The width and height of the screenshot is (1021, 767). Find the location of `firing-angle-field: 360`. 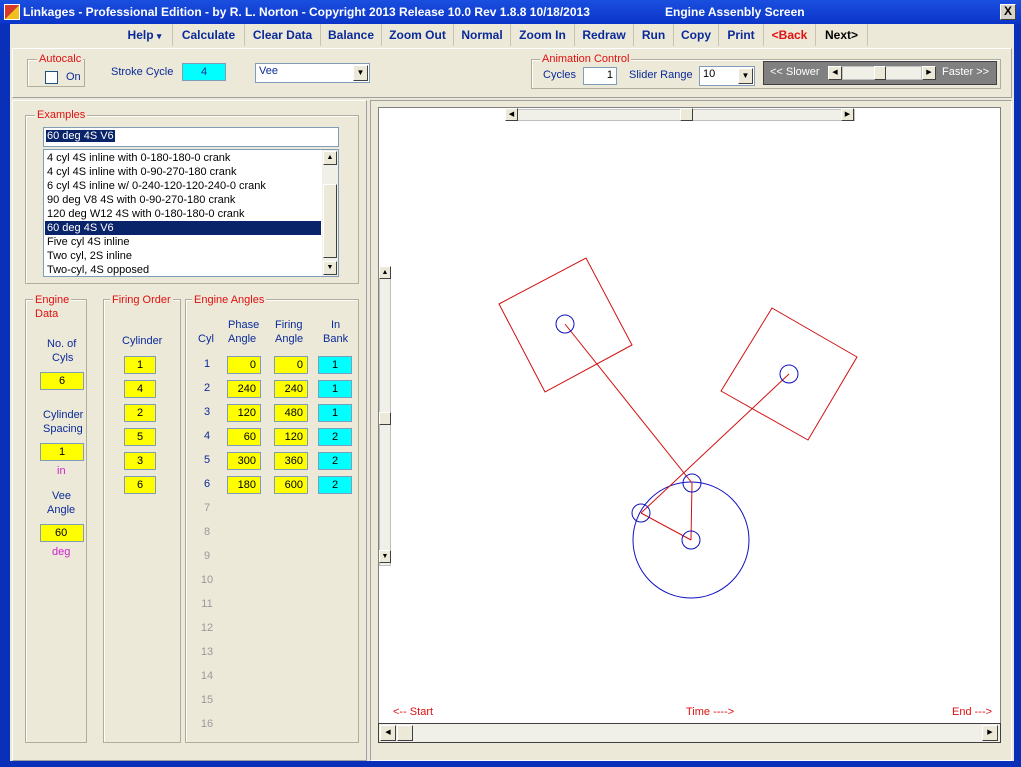

firing-angle-field: 360 is located at coordinates (291, 461).